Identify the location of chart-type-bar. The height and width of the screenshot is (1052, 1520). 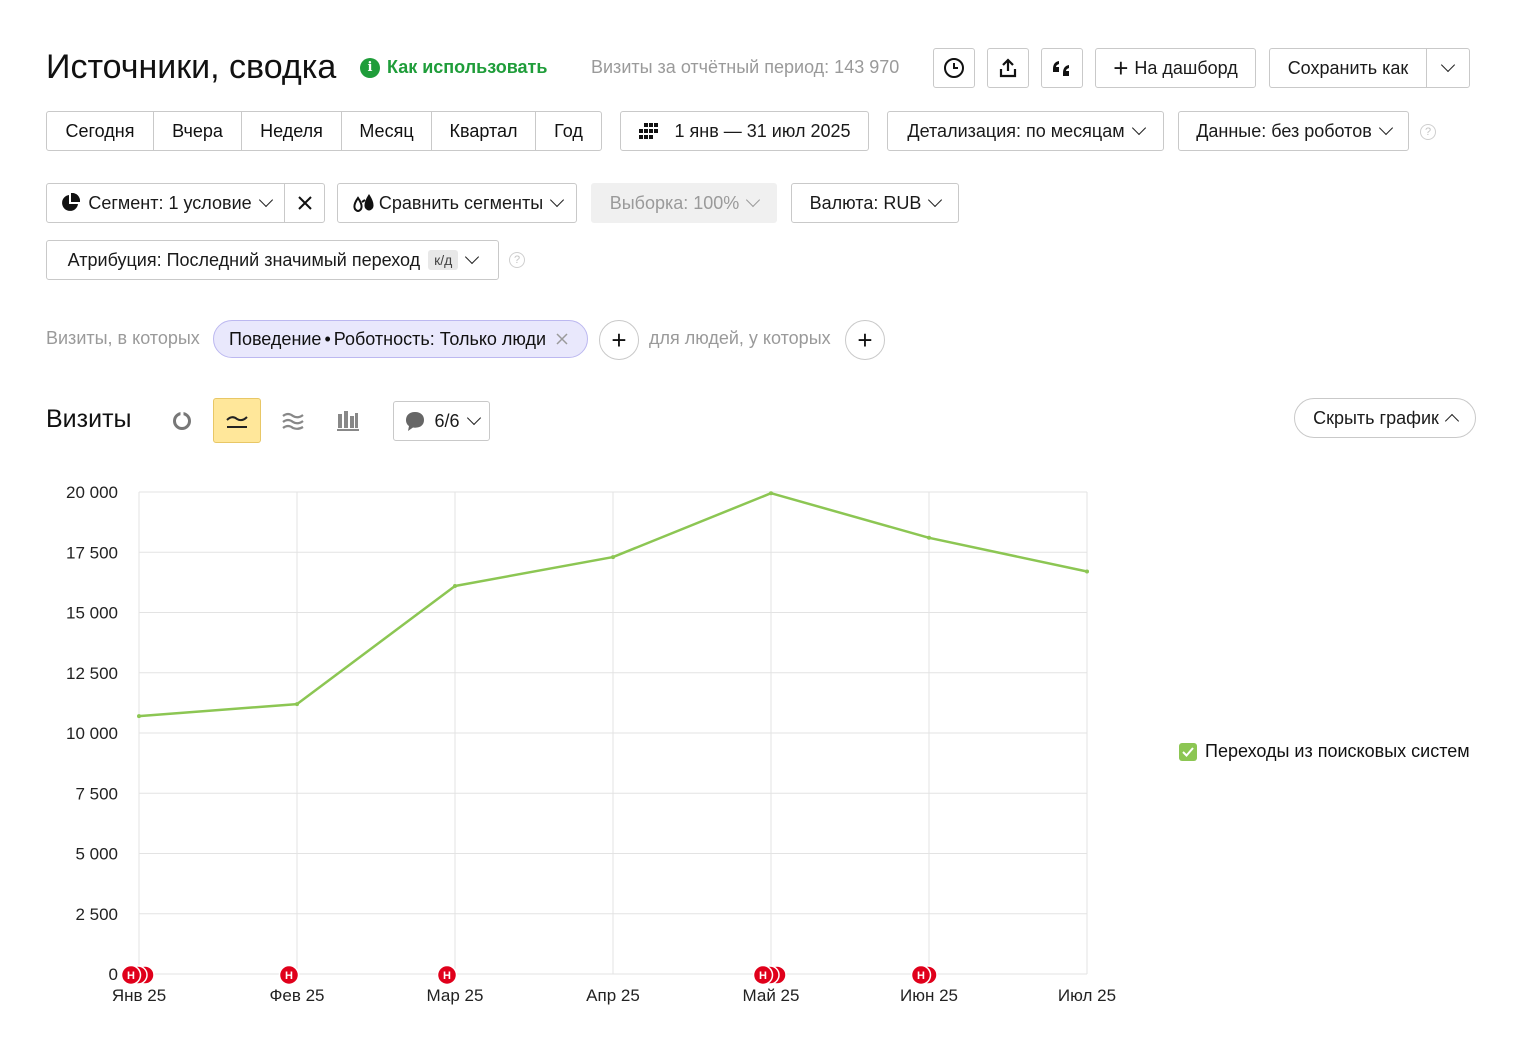
(348, 421).